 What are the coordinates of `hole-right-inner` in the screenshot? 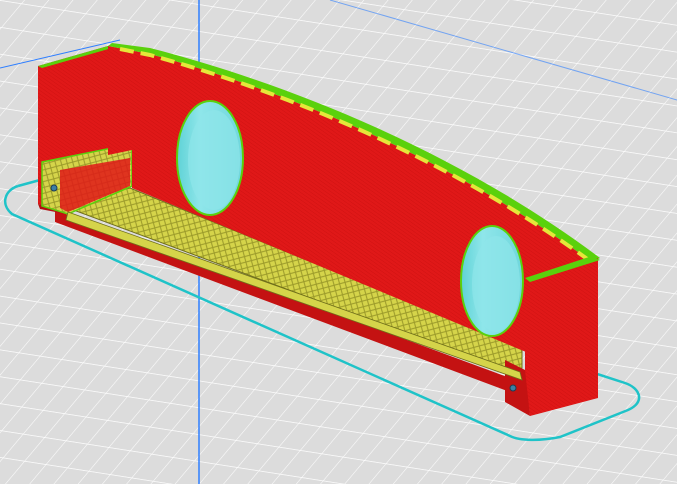 It's located at (496, 284).